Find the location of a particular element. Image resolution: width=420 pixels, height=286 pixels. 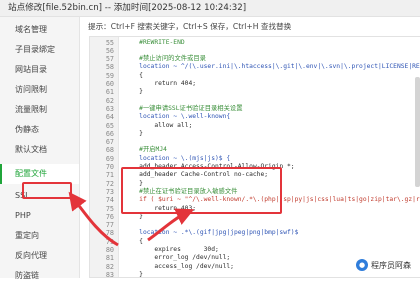

code-line: #REWRITE-END is located at coordinates (154, 42).